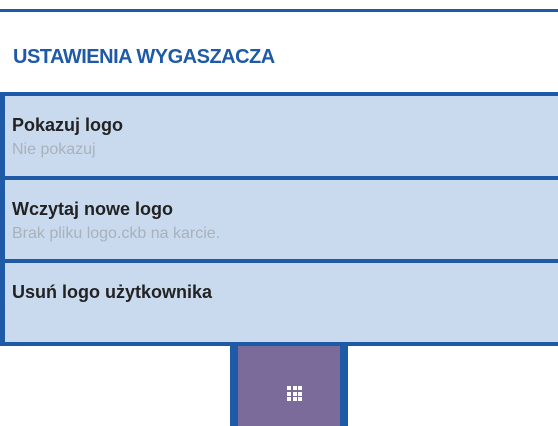 The image size is (558, 426). What do you see at coordinates (93, 209) in the screenshot?
I see `menu-item-label: Wczytaj nowe logo` at bounding box center [93, 209].